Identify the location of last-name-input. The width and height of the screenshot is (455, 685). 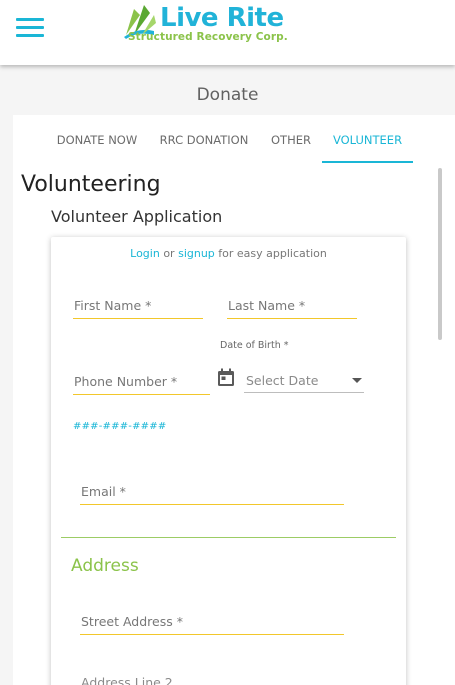
(292, 305).